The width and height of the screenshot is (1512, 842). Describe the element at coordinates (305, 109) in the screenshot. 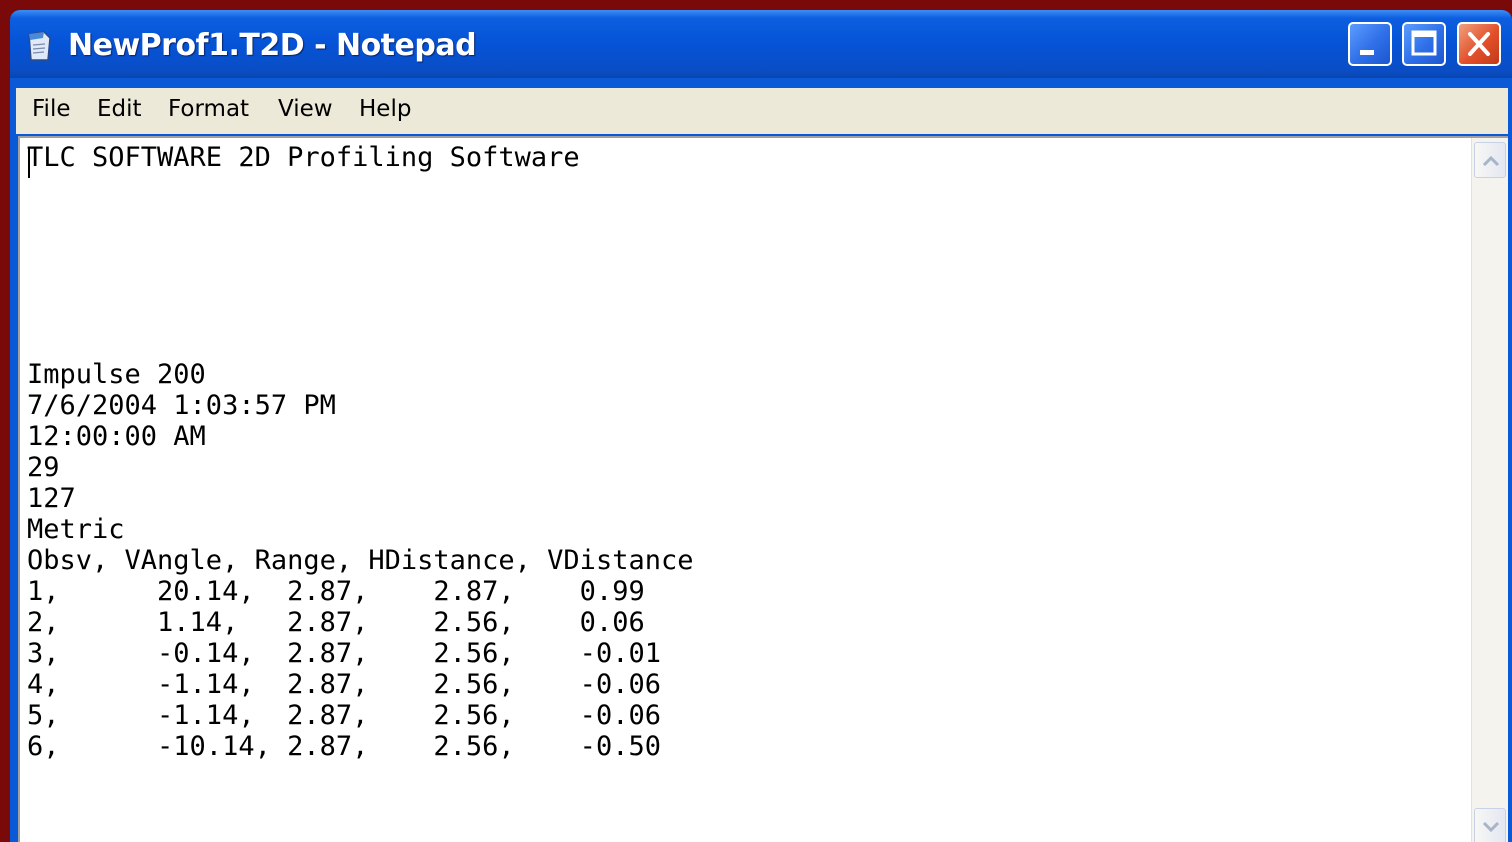

I see `menu-view: View` at that location.